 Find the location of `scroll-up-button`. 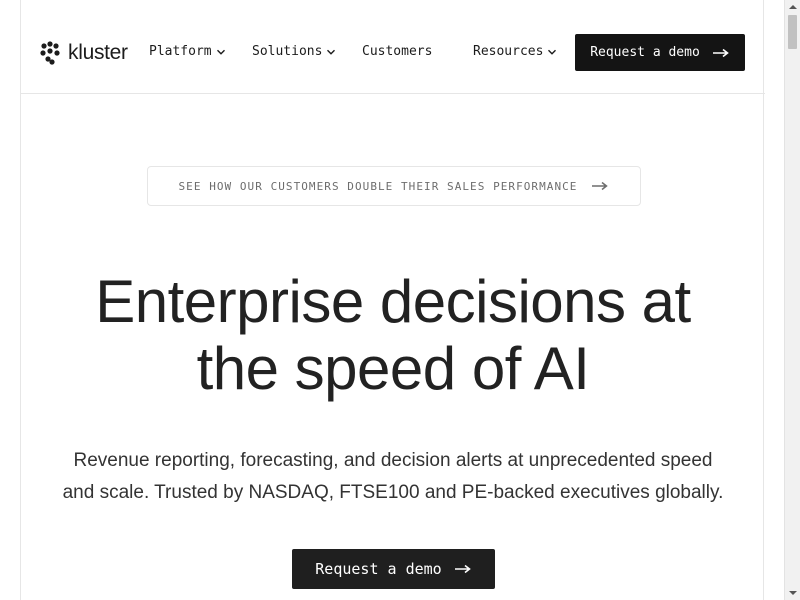

scroll-up-button is located at coordinates (792, 7).